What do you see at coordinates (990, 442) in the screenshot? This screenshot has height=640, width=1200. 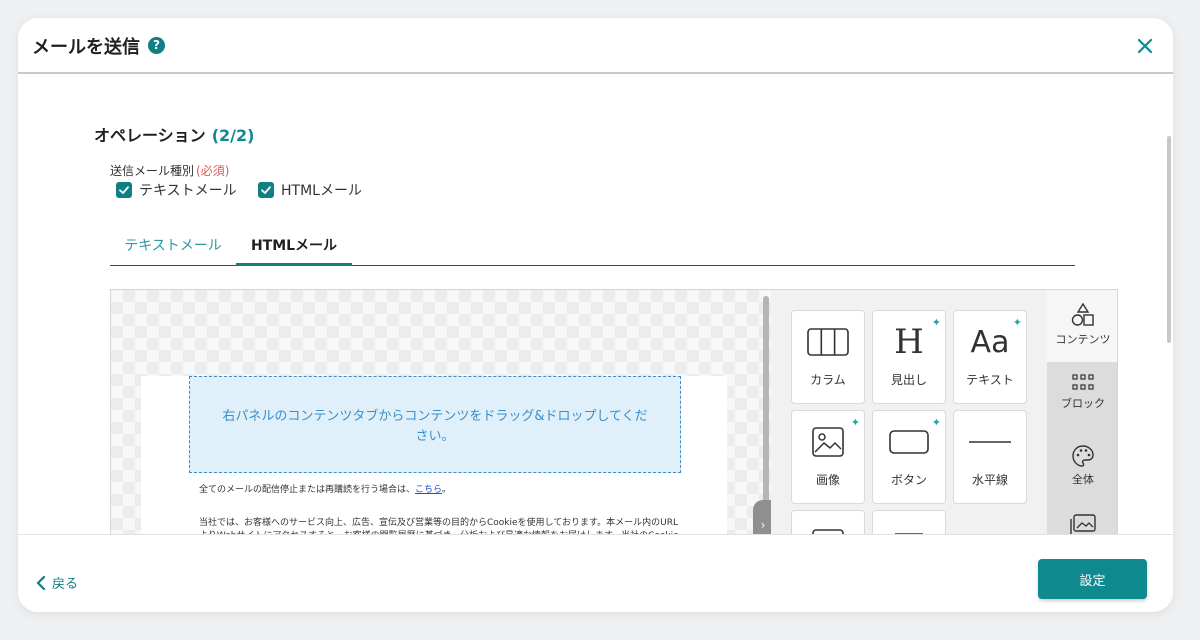 I see `divider-icon` at bounding box center [990, 442].